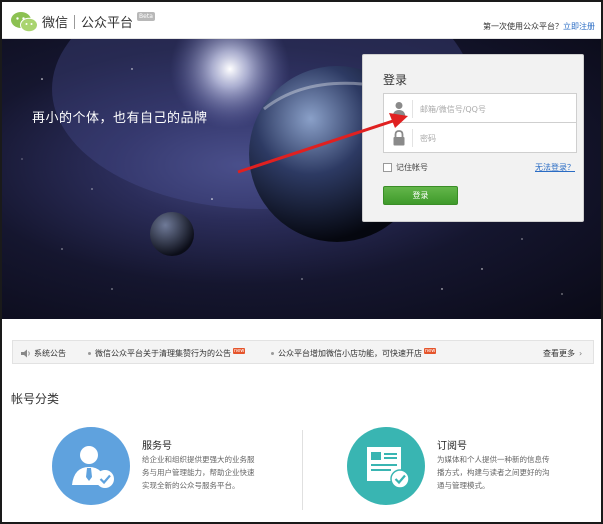 The height and width of the screenshot is (524, 603). I want to click on first-time-text: 第一次使用公众平台？, so click(523, 26).